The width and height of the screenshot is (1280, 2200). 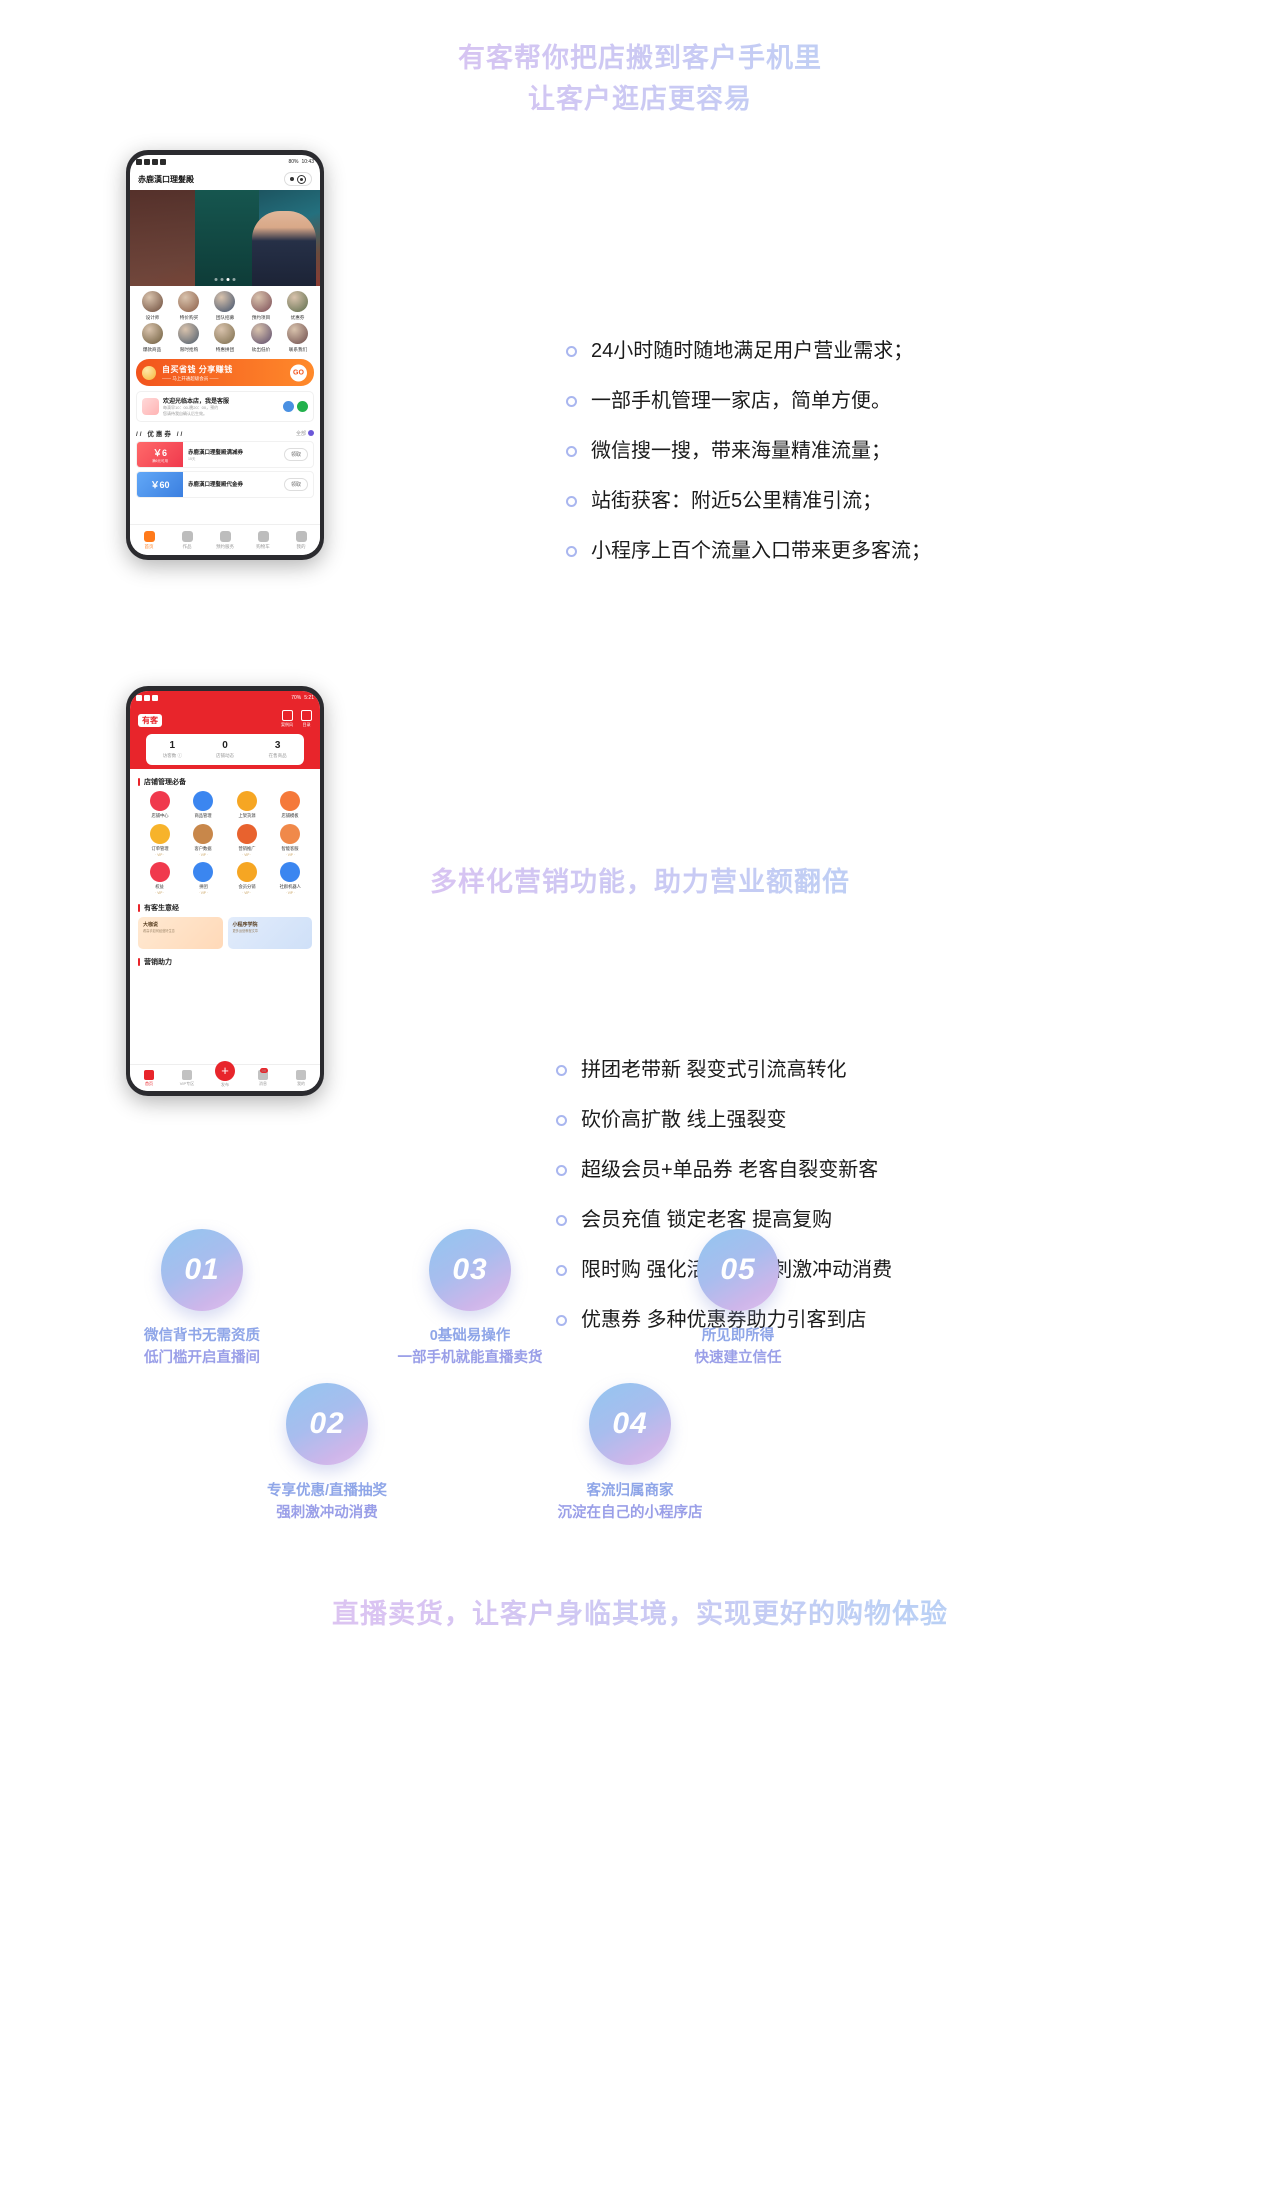 What do you see at coordinates (292, 179) in the screenshot?
I see `more-icon` at bounding box center [292, 179].